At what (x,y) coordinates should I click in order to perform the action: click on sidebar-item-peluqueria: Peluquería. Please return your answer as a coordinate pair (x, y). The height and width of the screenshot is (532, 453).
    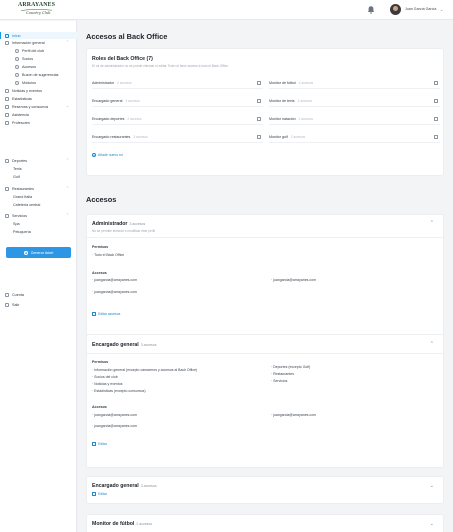
    Looking at the image, I should click on (38, 231).